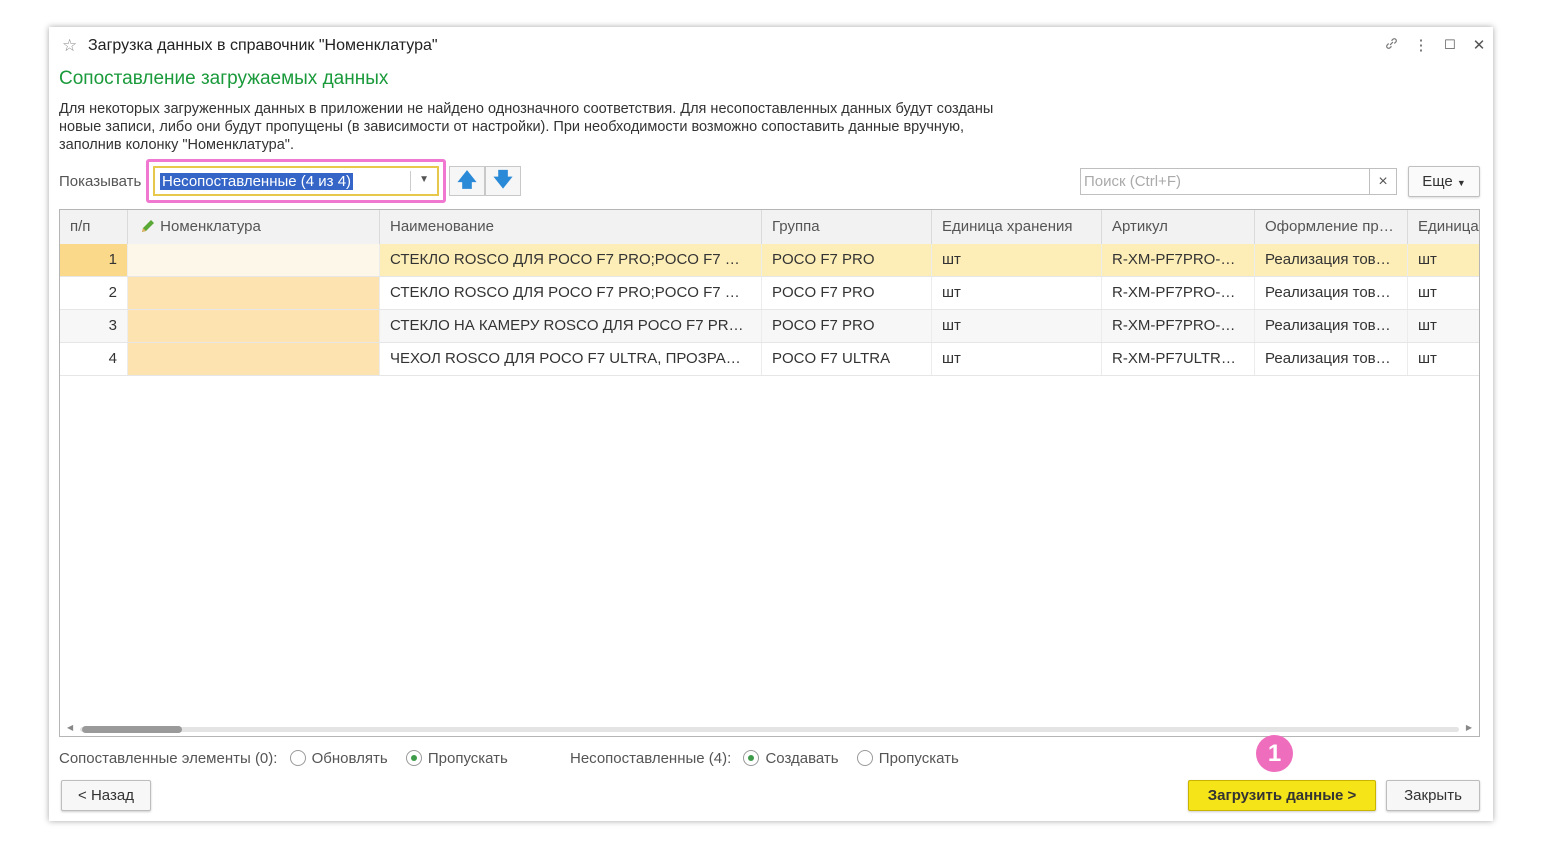 This screenshot has height=848, width=1542. What do you see at coordinates (413, 758) in the screenshot?
I see `matched-skip-radio` at bounding box center [413, 758].